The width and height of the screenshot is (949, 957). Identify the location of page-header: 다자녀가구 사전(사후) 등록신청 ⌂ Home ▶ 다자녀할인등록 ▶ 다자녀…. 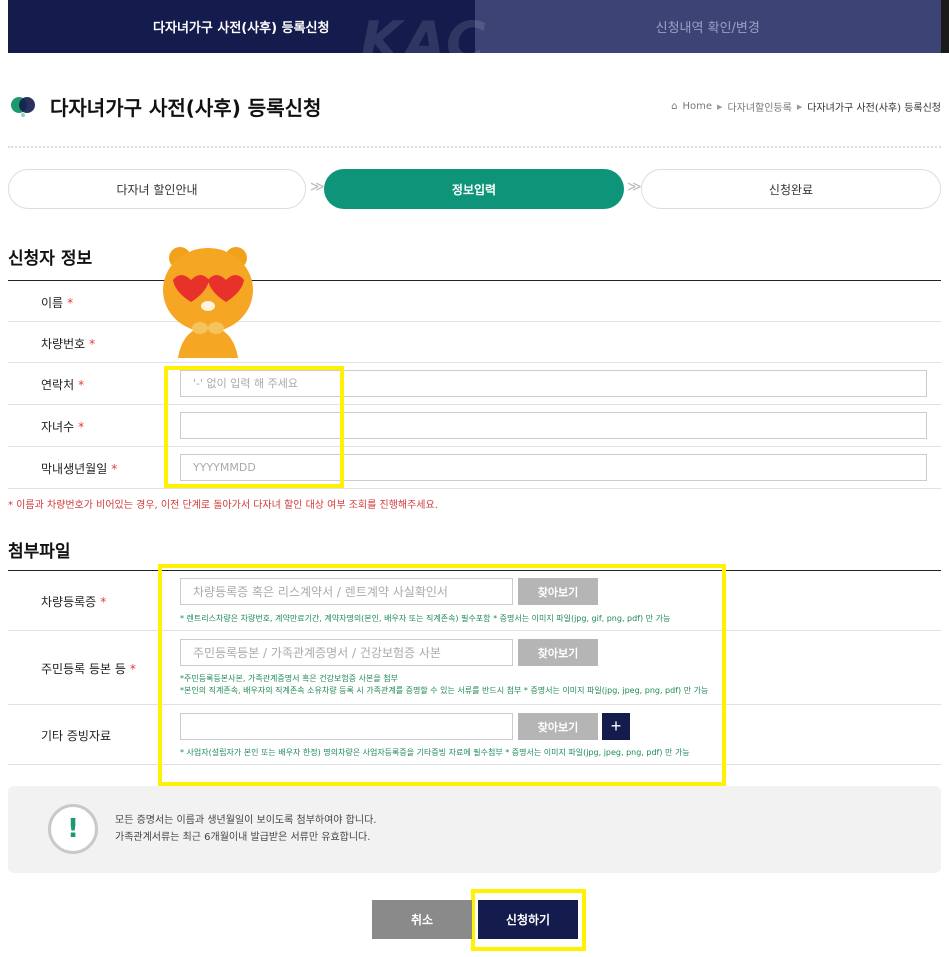
(474, 107).